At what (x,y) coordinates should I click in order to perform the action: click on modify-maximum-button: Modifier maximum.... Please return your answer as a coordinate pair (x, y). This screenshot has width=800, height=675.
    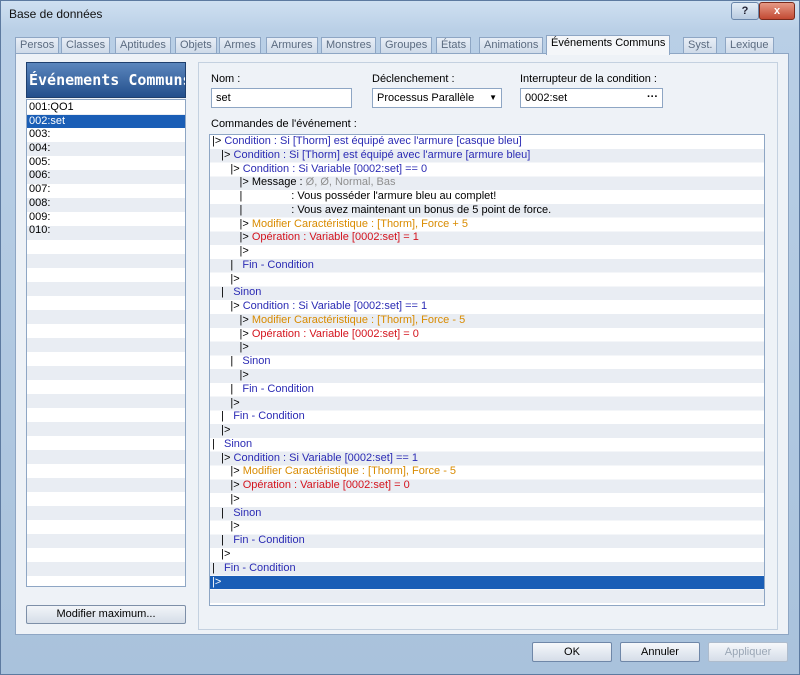
    Looking at the image, I should click on (106, 614).